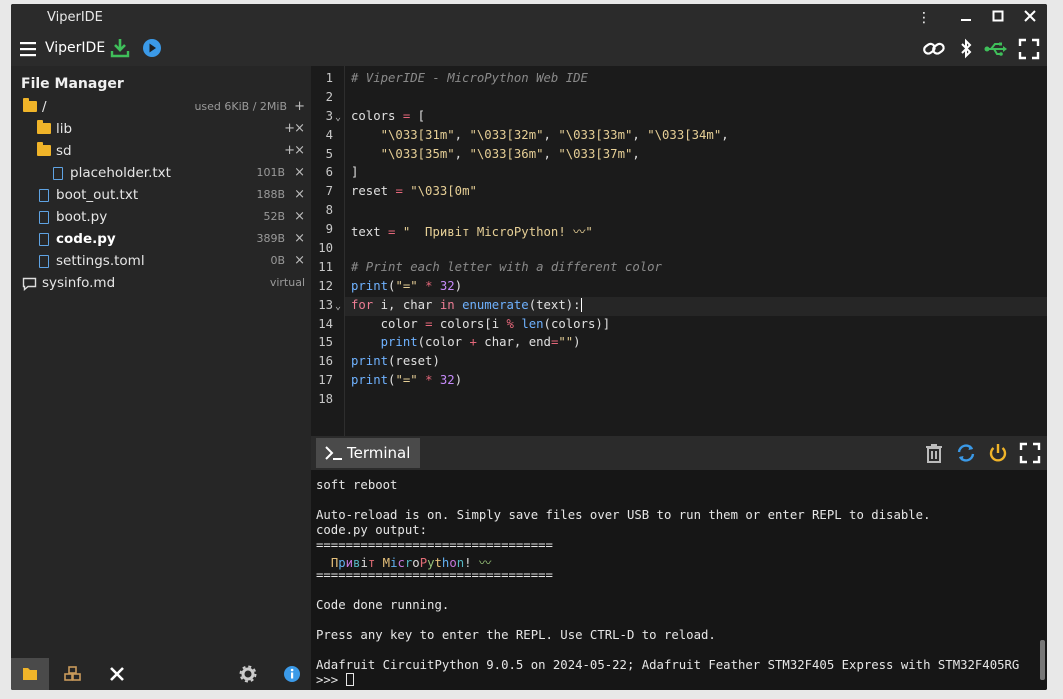 The width and height of the screenshot is (1063, 699). What do you see at coordinates (1029, 49) in the screenshot?
I see `fullscreen-icon` at bounding box center [1029, 49].